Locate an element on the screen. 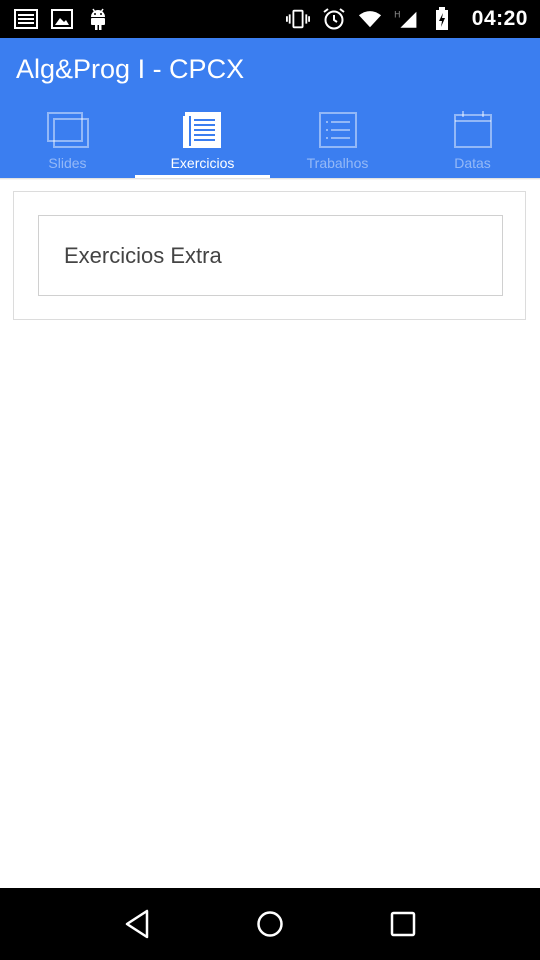 The height and width of the screenshot is (960, 540). tab-label: Slides is located at coordinates (67, 163).